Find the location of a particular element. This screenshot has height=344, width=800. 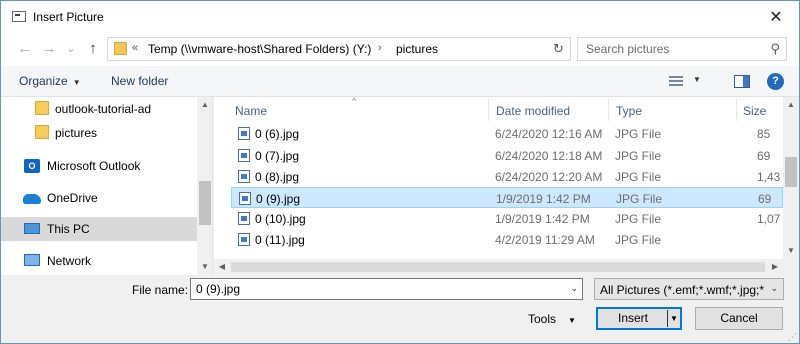

insert-button: Insert ▼ is located at coordinates (639, 318).